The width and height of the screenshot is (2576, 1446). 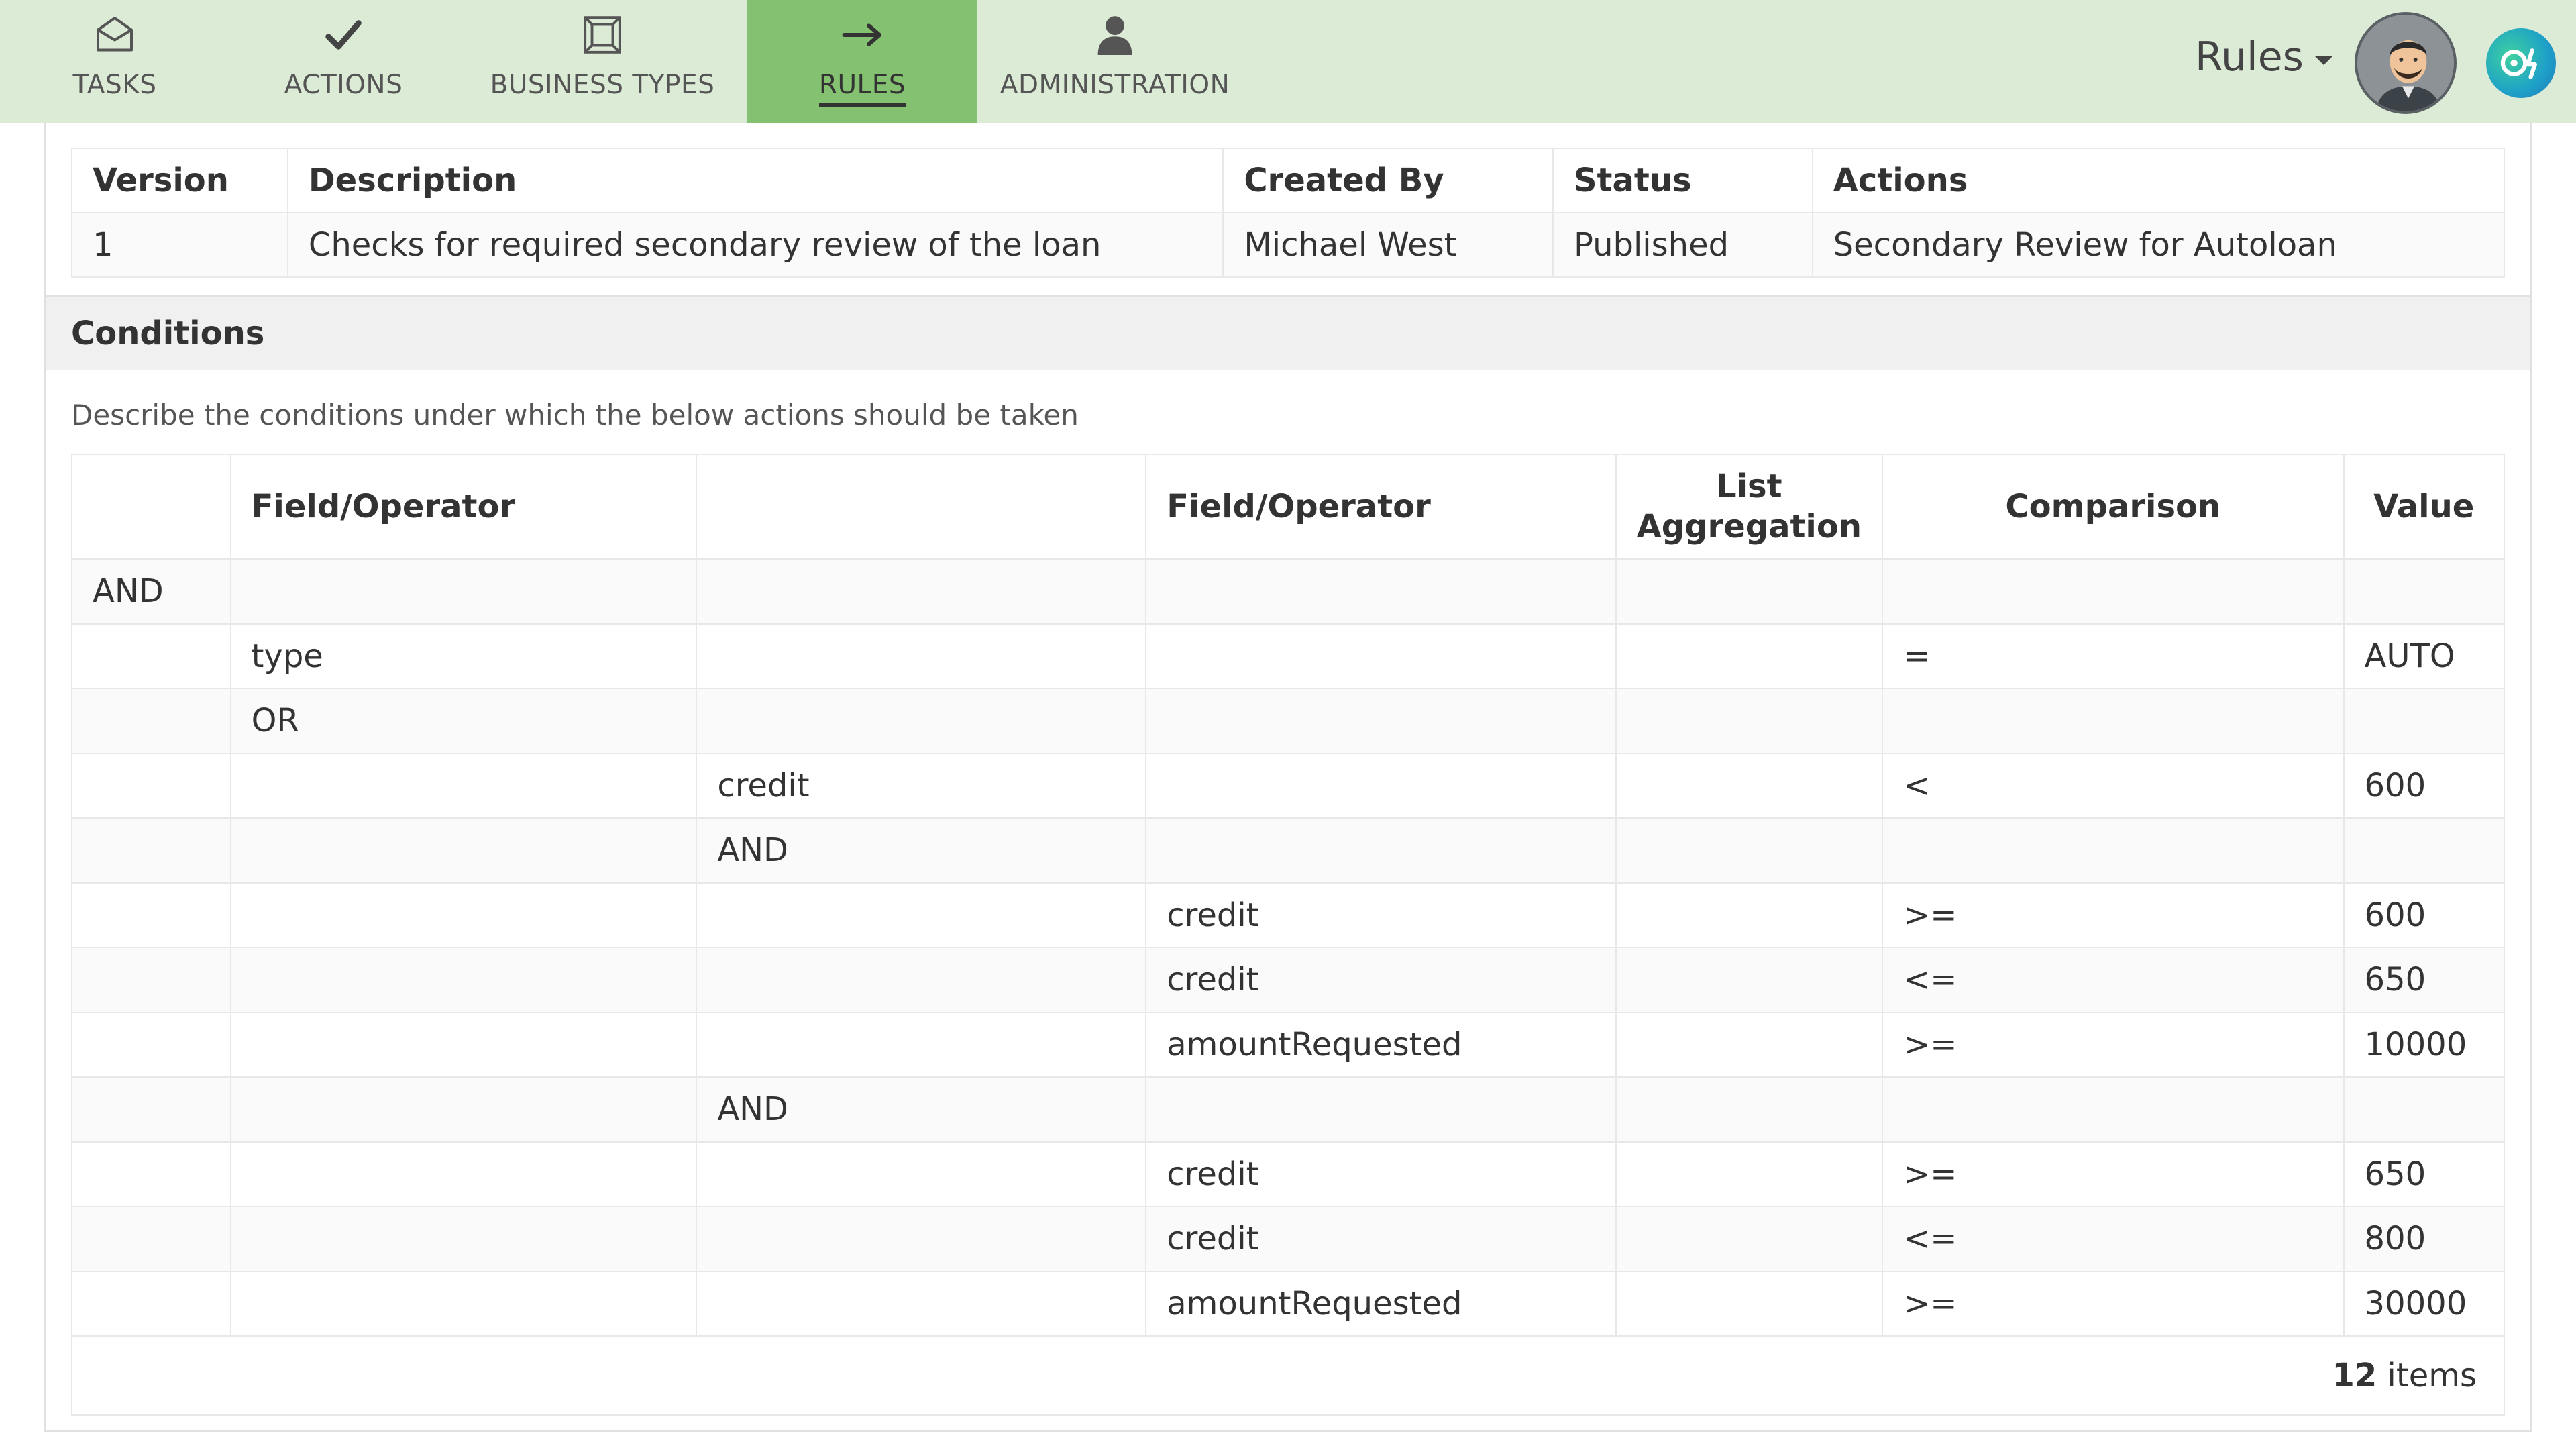 I want to click on rules-dropdown-label: Rules, so click(x=2249, y=58).